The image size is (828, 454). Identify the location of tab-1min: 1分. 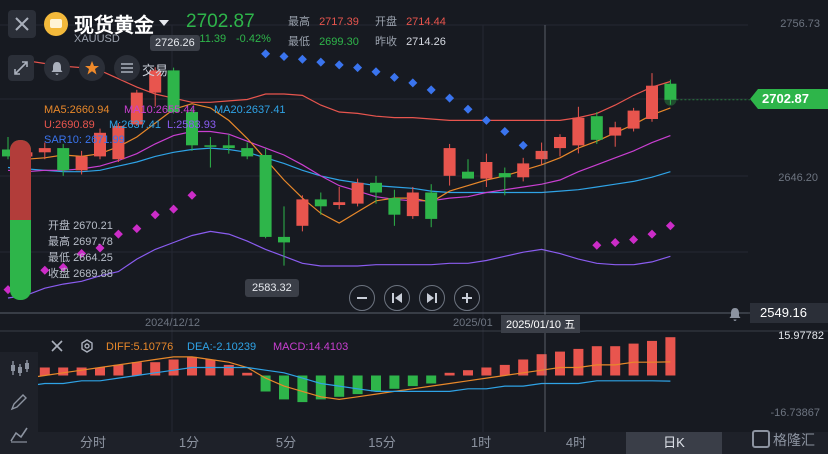
(189, 443).